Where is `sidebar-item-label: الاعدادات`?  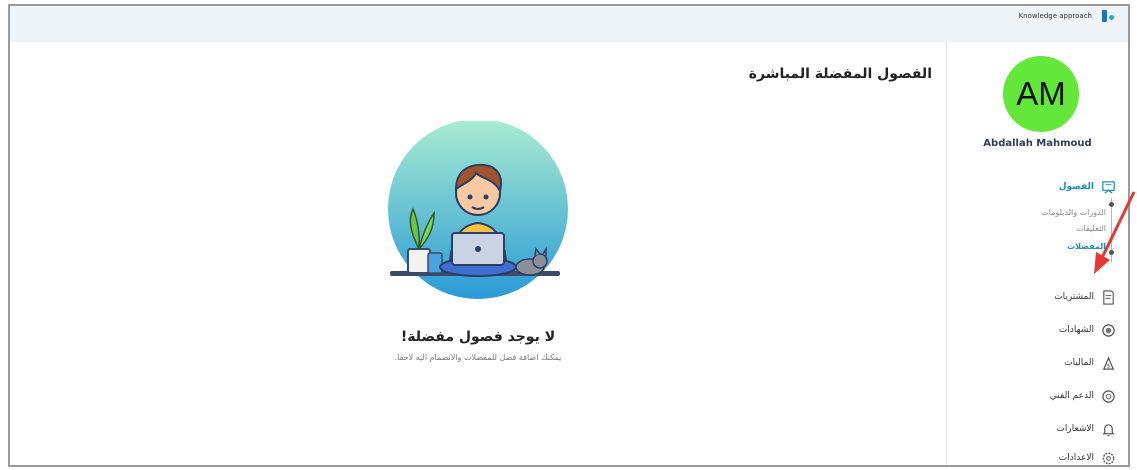
sidebar-item-label: الاعدادات is located at coordinates (1076, 458).